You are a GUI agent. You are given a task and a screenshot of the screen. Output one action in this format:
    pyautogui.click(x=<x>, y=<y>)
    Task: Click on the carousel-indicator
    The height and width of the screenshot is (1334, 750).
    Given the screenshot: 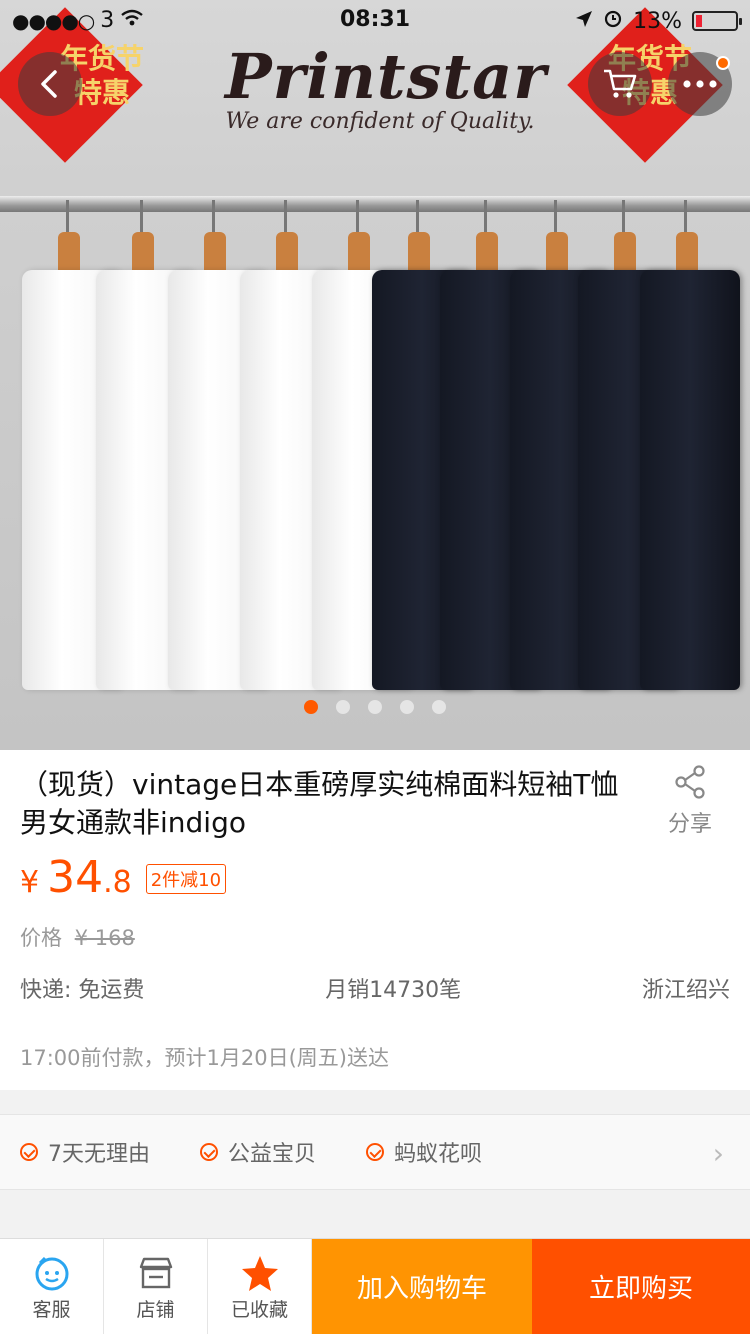 What is the action you would take?
    pyautogui.click(x=375, y=707)
    